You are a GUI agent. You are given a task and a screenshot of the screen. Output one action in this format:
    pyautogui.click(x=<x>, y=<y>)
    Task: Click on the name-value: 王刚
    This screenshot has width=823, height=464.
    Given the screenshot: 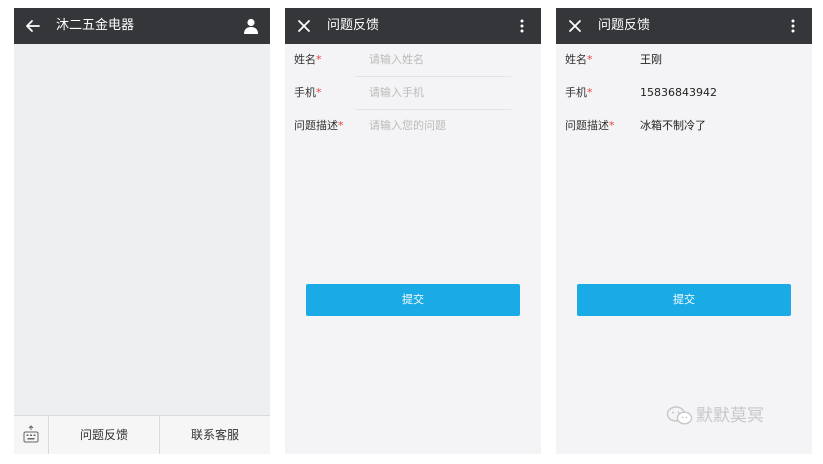 What is the action you would take?
    pyautogui.click(x=651, y=60)
    